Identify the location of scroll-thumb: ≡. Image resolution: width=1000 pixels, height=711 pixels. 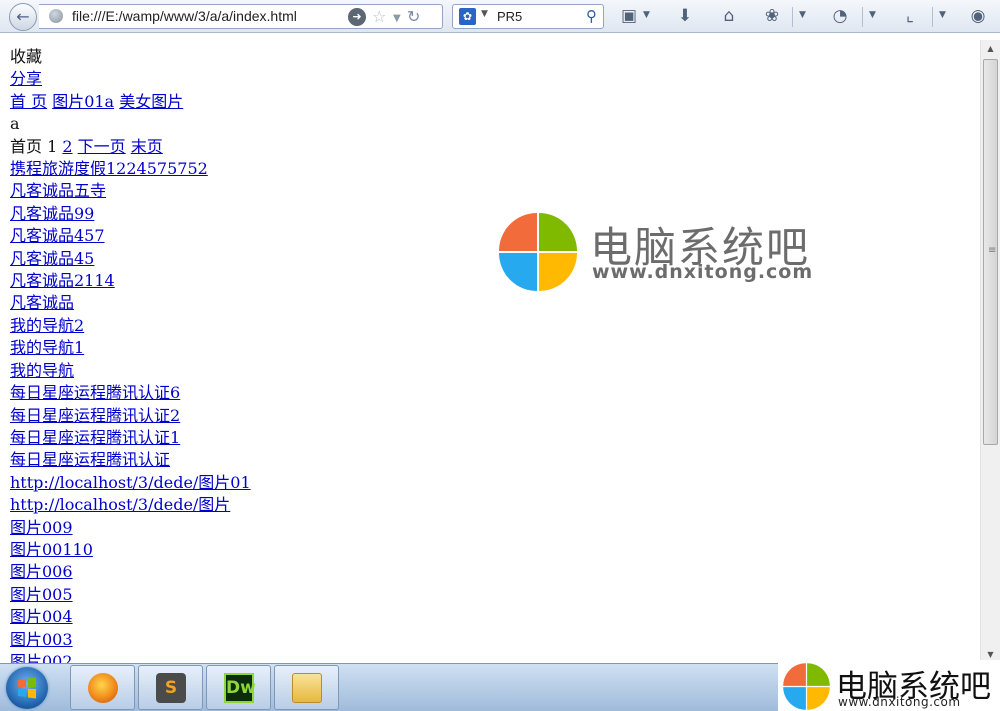
(990, 252).